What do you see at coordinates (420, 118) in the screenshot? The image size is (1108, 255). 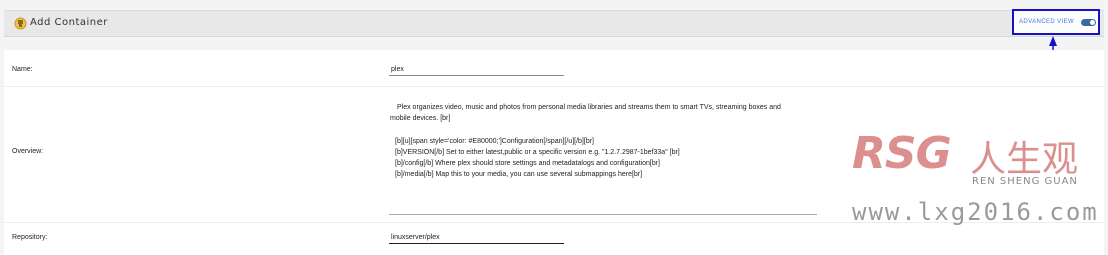 I see `overview-line: mobile devices. [br]` at bounding box center [420, 118].